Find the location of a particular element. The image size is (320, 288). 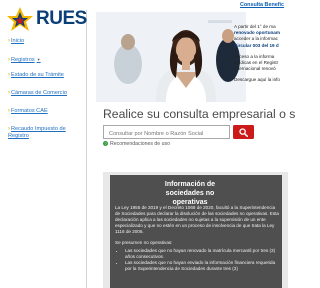

sidebar-item-label: Registros is located at coordinates (23, 60).